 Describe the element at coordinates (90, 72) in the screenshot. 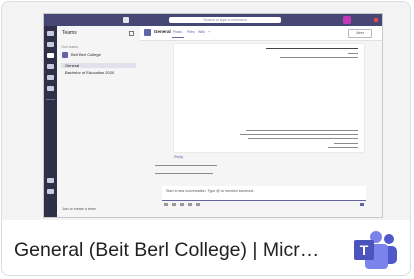

I see `channel-item: Bachelor of Education 2020` at that location.